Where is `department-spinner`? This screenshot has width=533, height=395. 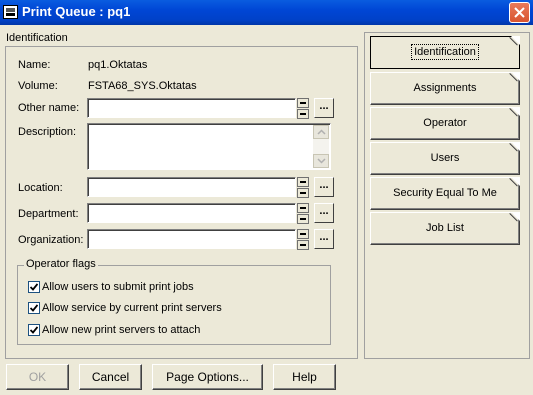 department-spinner is located at coordinates (303, 213).